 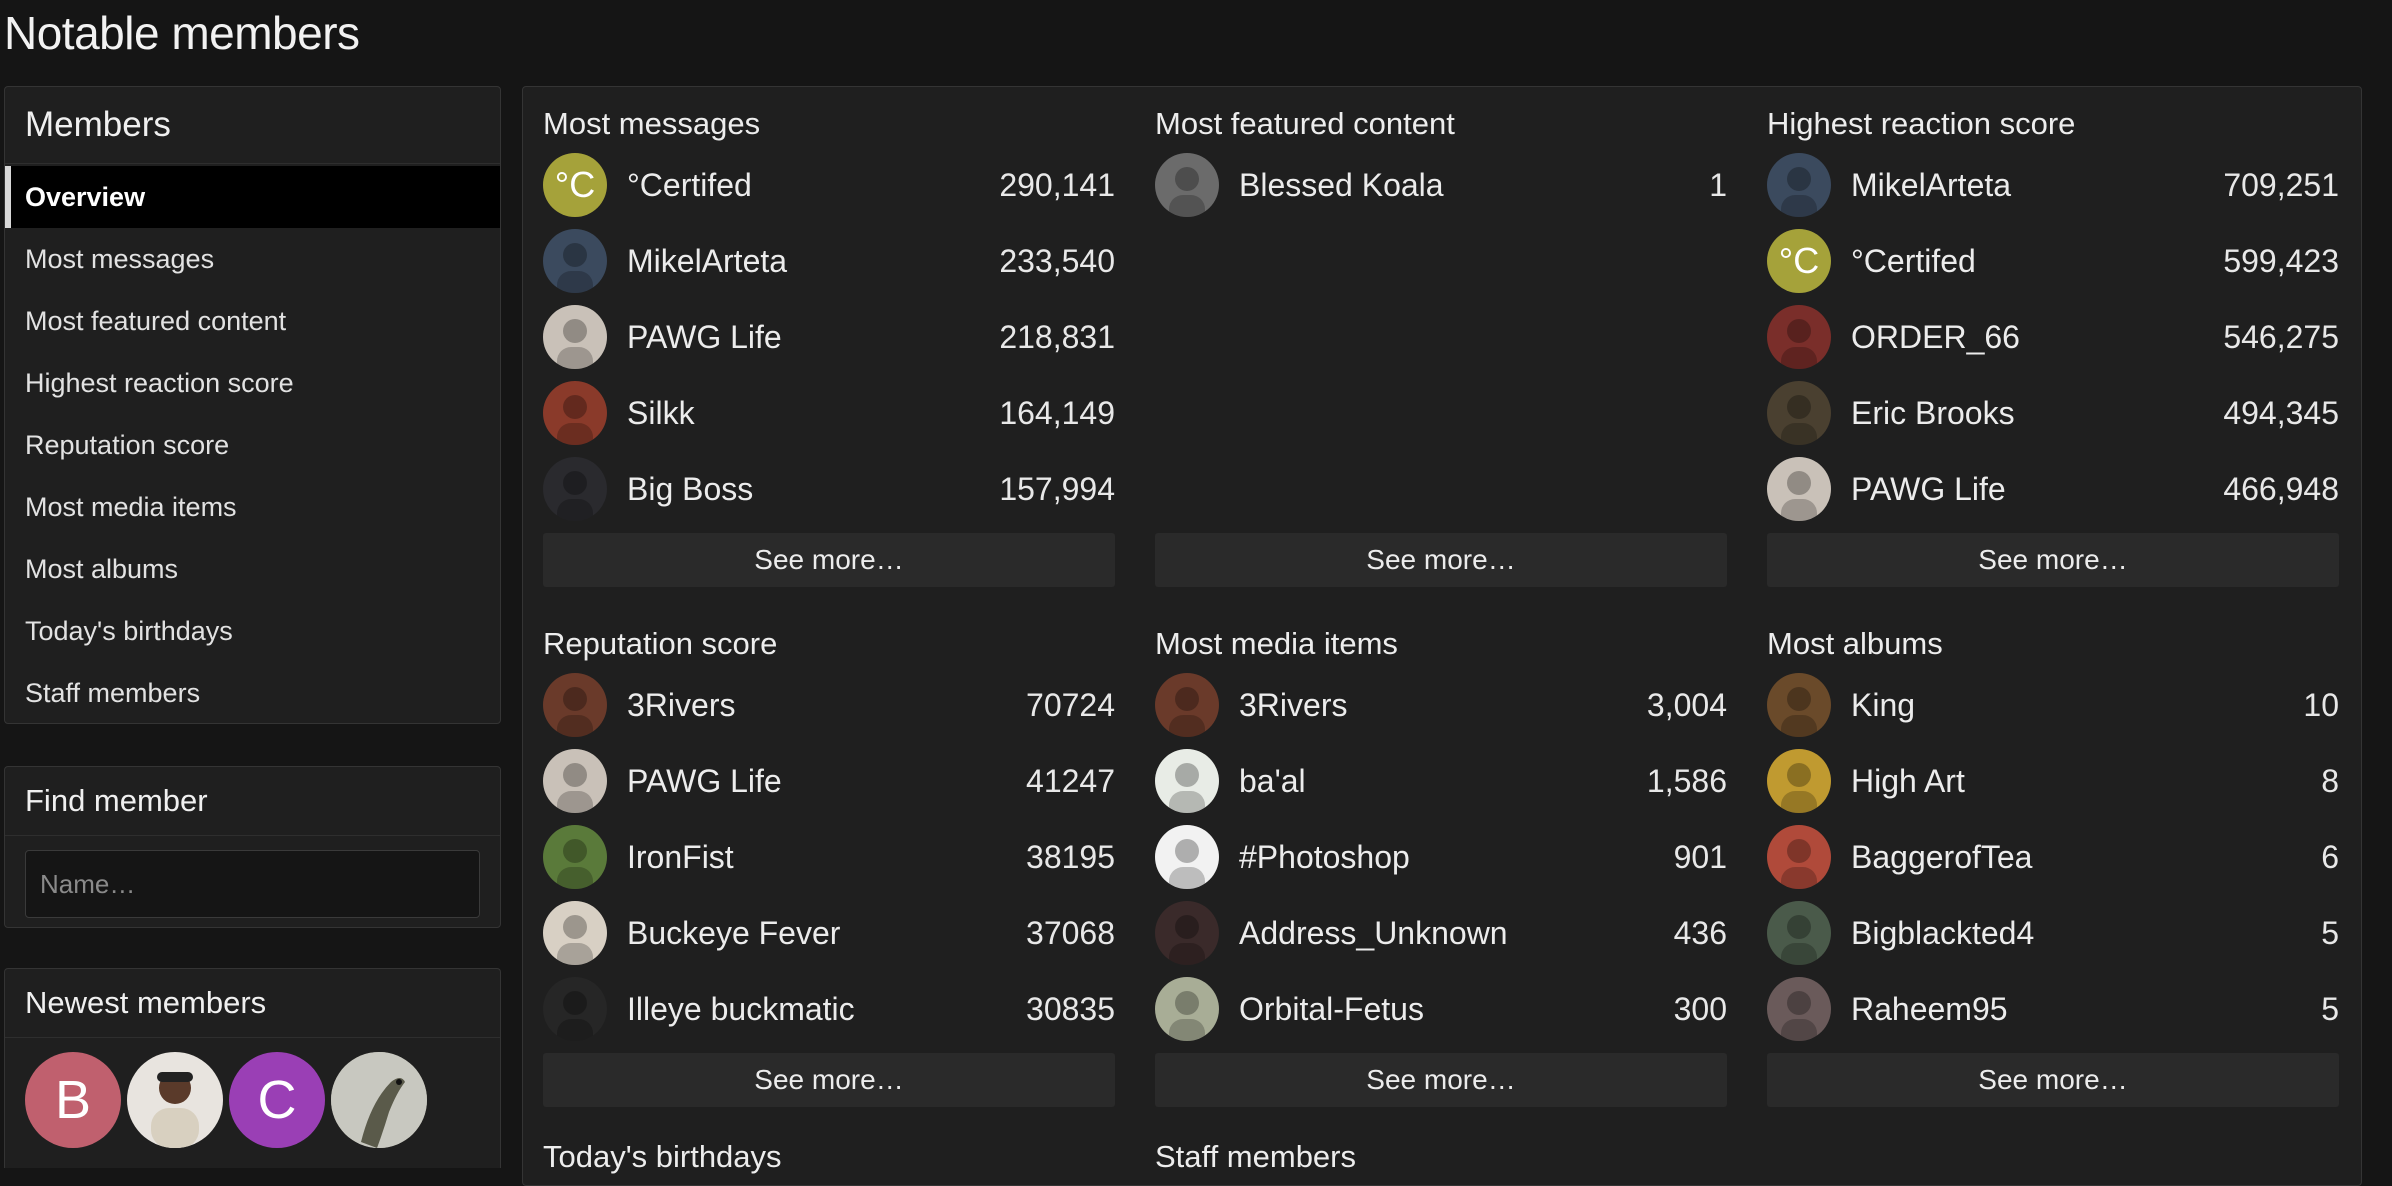 I want to click on nav-item-reputation-score: Reputation score, so click(x=252, y=445).